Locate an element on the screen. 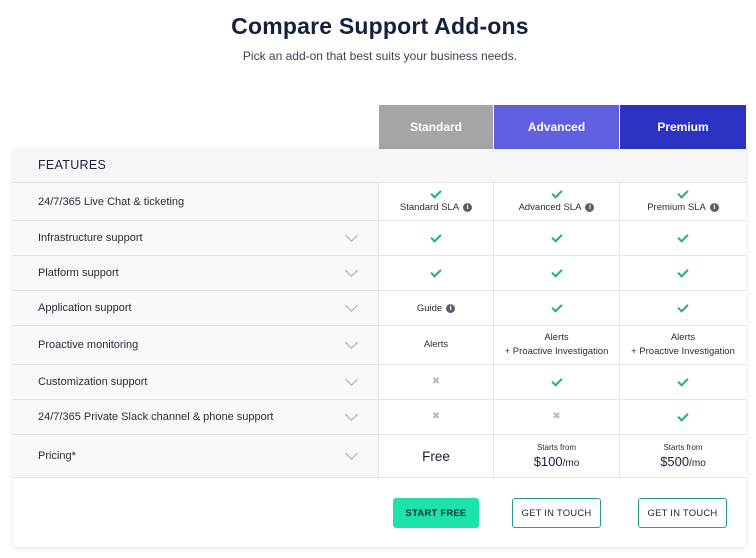  plan-header-standard: Standard is located at coordinates (436, 127).